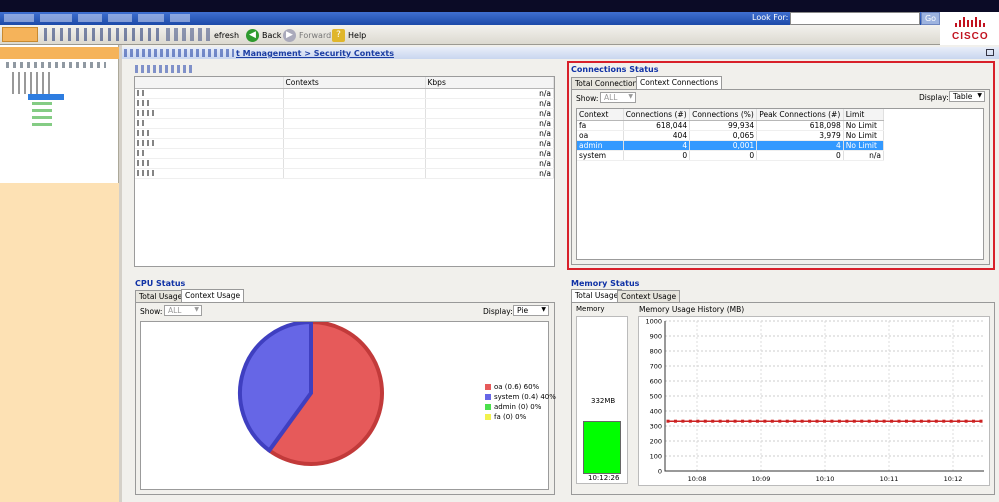  I want to click on cpu-display-select: Pie ▼, so click(531, 310).